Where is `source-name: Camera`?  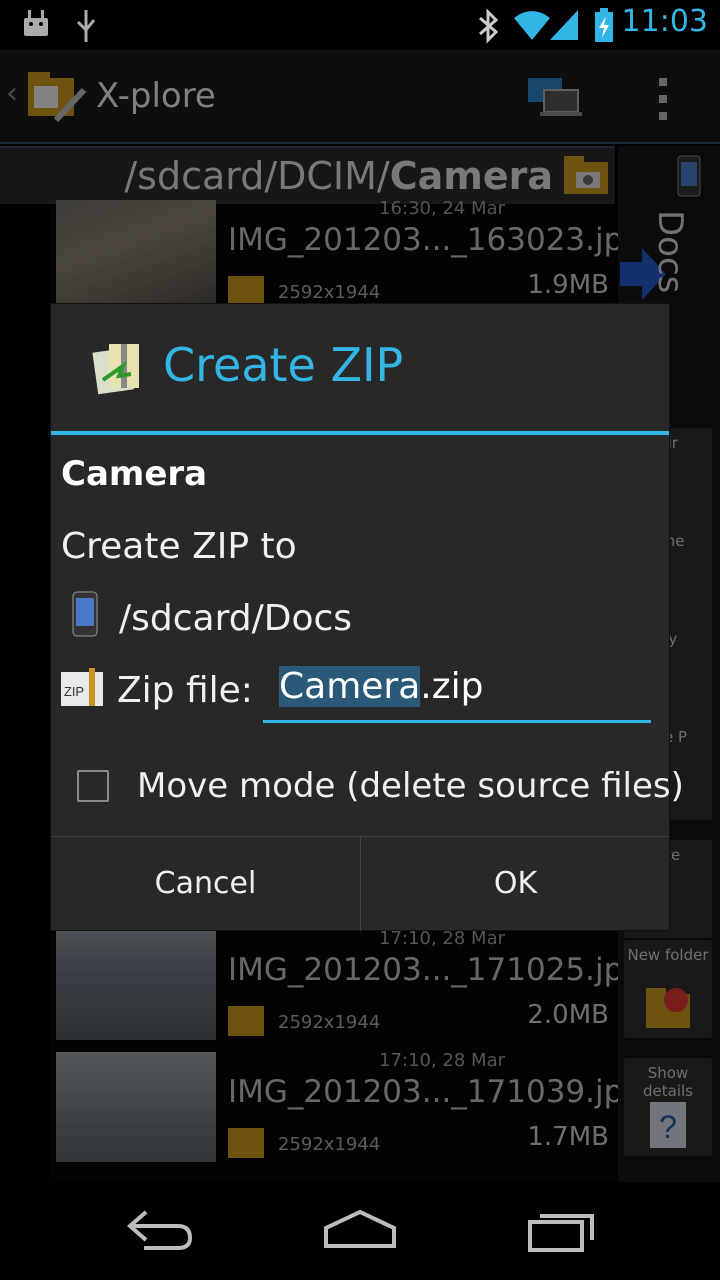
source-name: Camera is located at coordinates (134, 474).